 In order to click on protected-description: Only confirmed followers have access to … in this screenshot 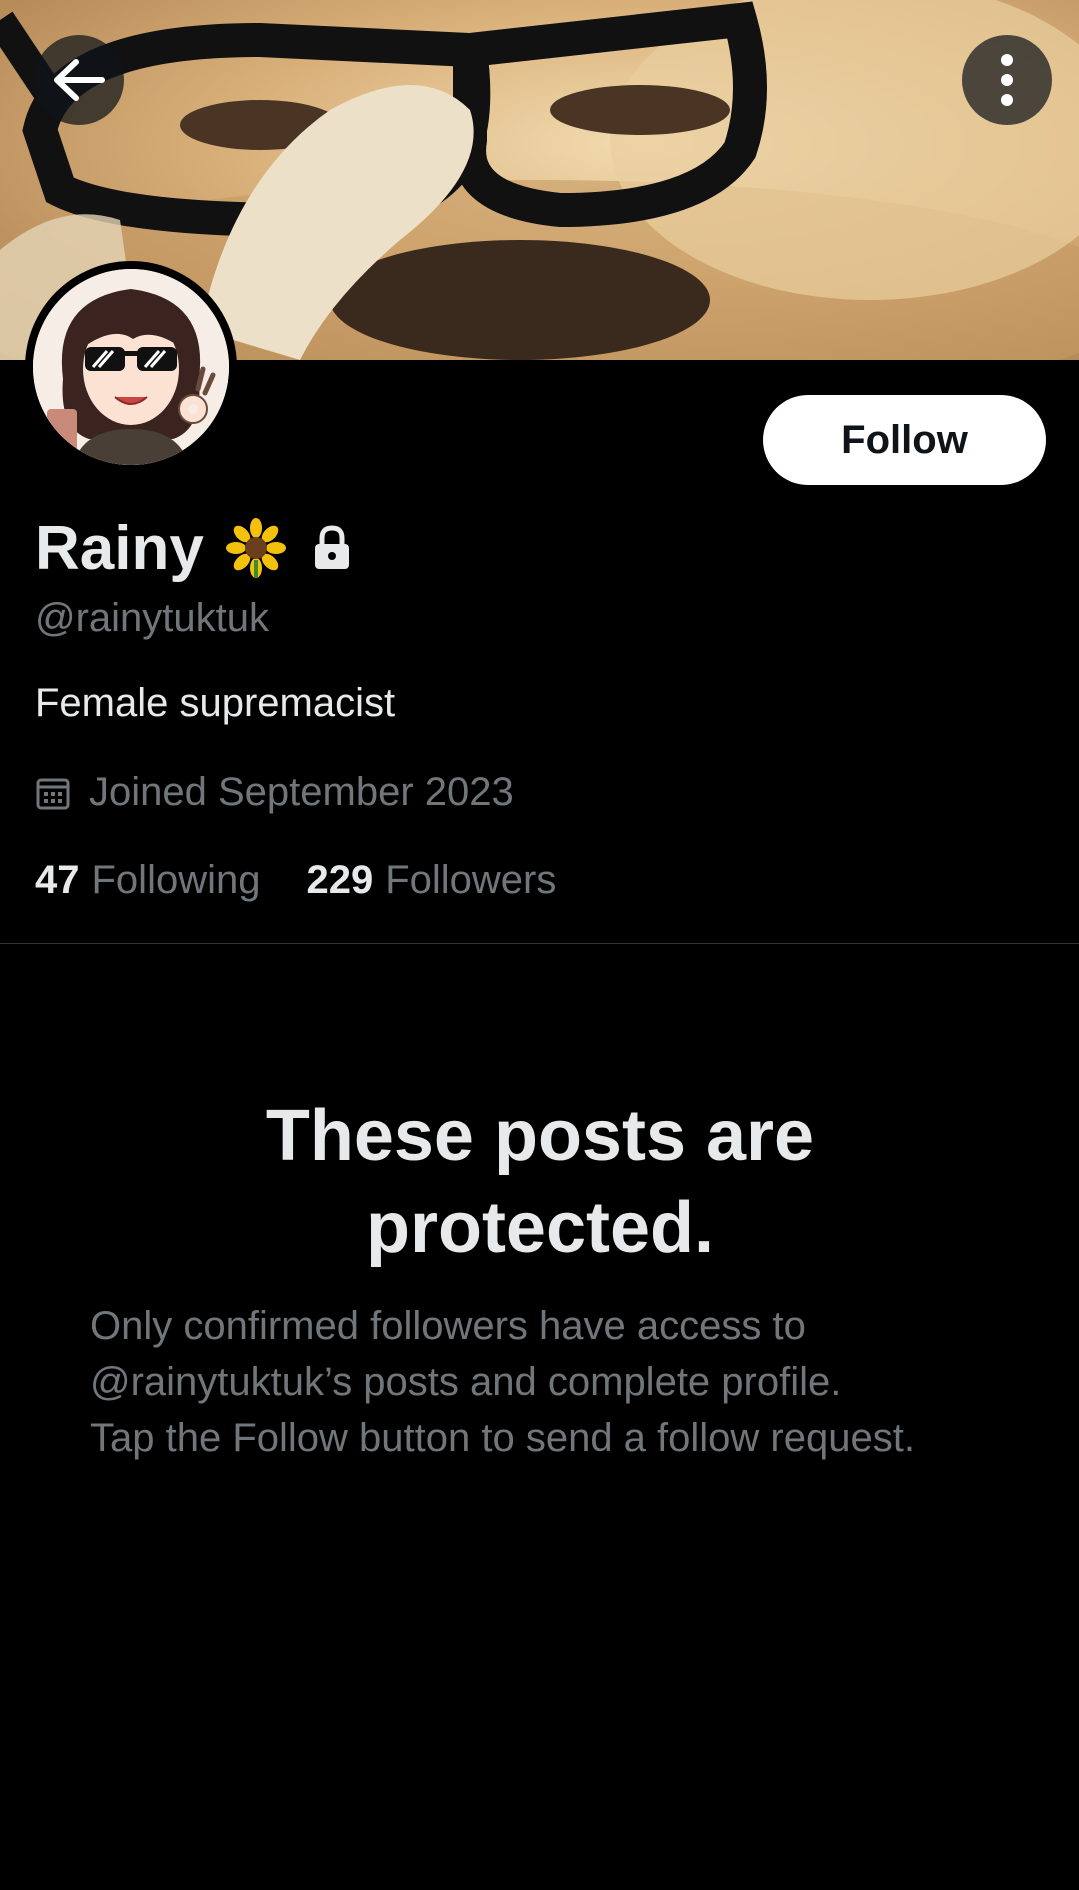, I will do `click(560, 1382)`.